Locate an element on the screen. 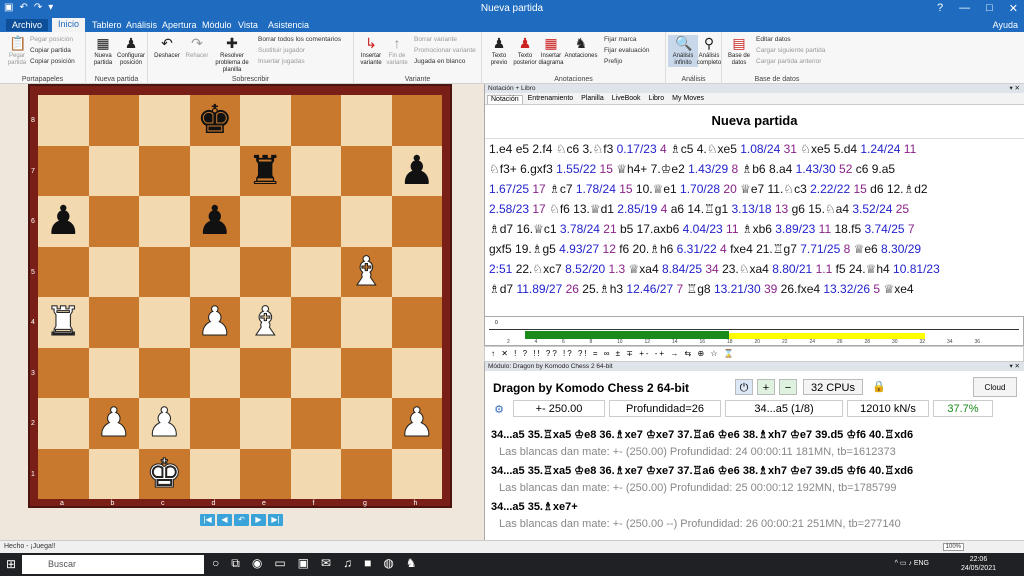 The height and width of the screenshot is (576, 1024). move-token: ♖g8 is located at coordinates (699, 289).